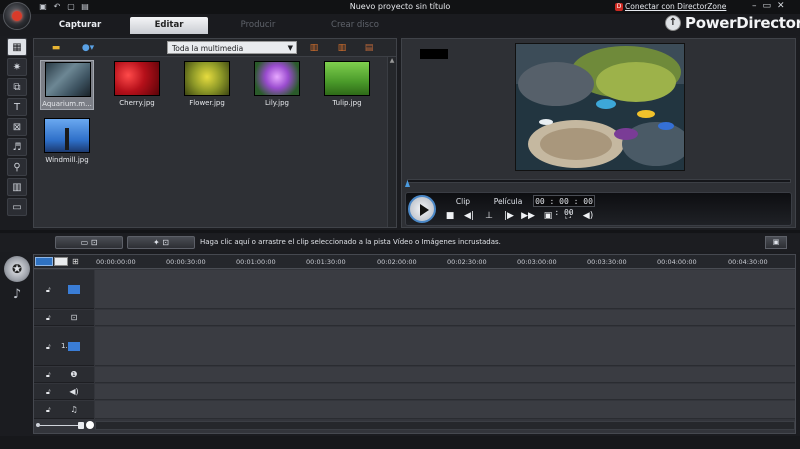 Image resolution: width=800 pixels, height=449 pixels. I want to click on add-to-timeline-icon: ▥, so click(314, 48).